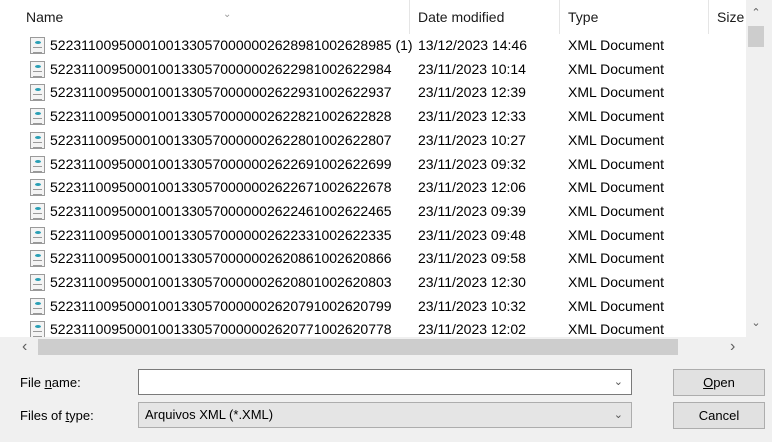 This screenshot has height=442, width=772. What do you see at coordinates (472, 92) in the screenshot?
I see `file-date: 23/11/2023 12:39` at bounding box center [472, 92].